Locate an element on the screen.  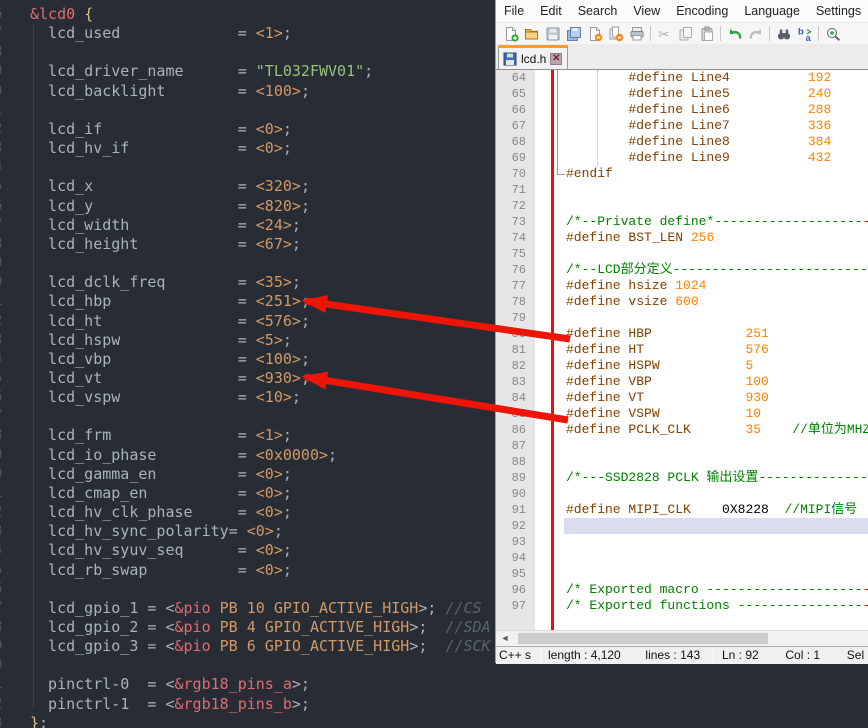
code-line: 0 lcd_gamma_en = <0>; is located at coordinates (248, 474).